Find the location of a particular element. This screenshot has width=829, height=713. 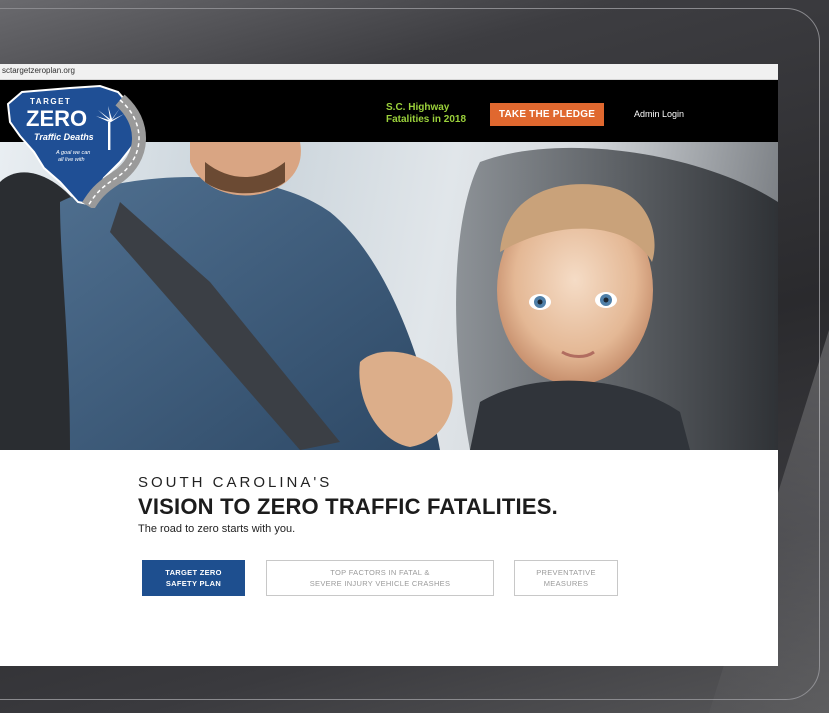

page-subtitle: The road to zero starts with you. is located at coordinates (217, 529).